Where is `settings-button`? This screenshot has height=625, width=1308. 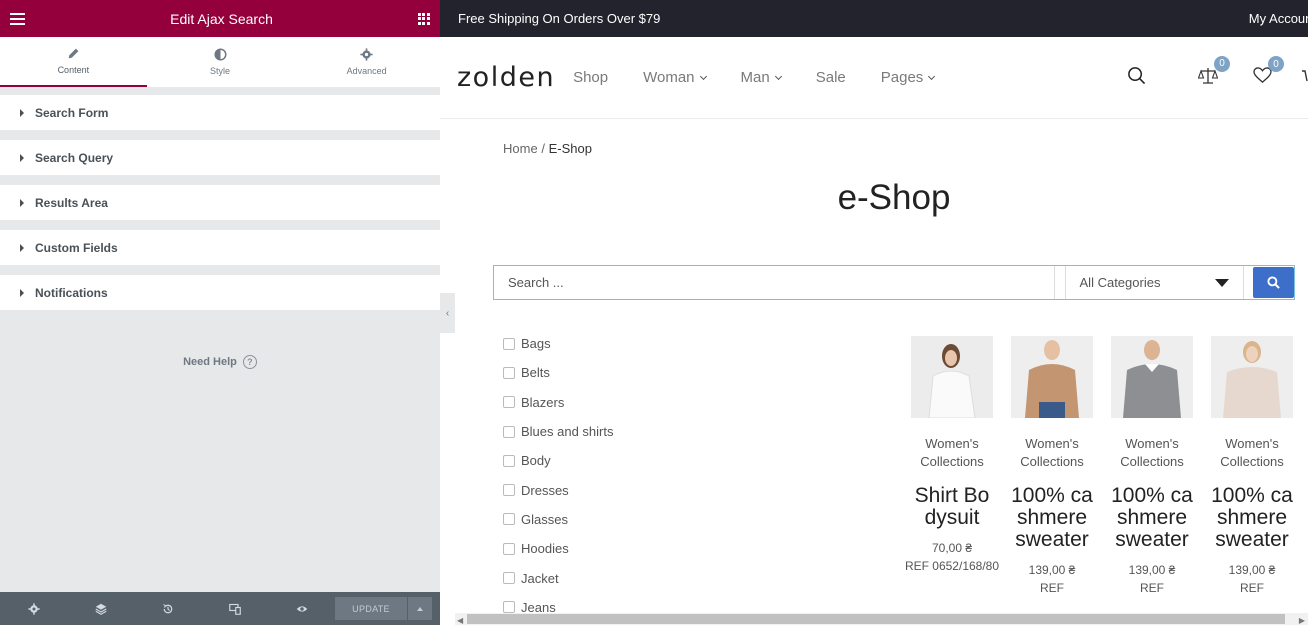 settings-button is located at coordinates (33, 608).